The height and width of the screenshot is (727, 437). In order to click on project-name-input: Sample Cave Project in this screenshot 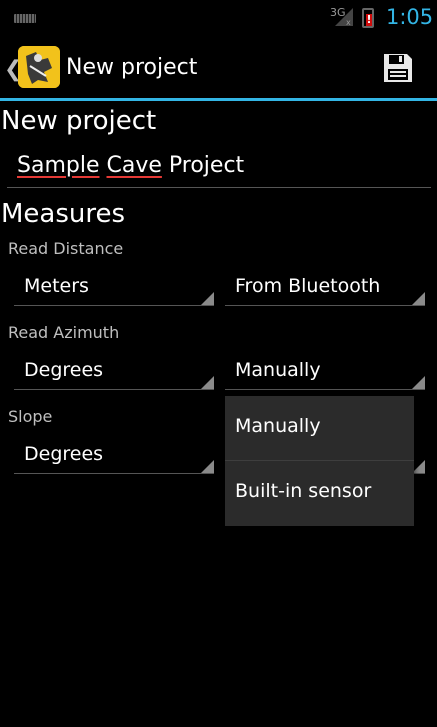, I will do `click(130, 165)`.